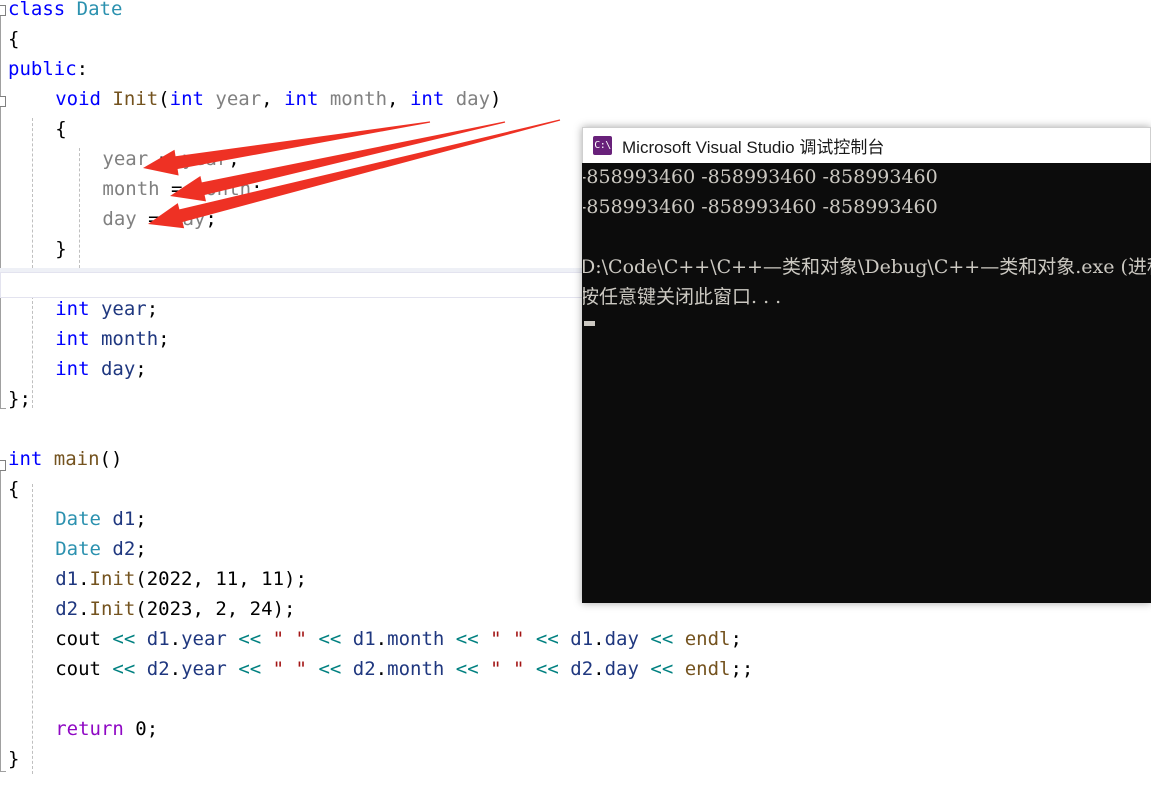 This screenshot has height=794, width=1151. Describe the element at coordinates (742, 669) in the screenshot. I see `code-token: ;;` at that location.